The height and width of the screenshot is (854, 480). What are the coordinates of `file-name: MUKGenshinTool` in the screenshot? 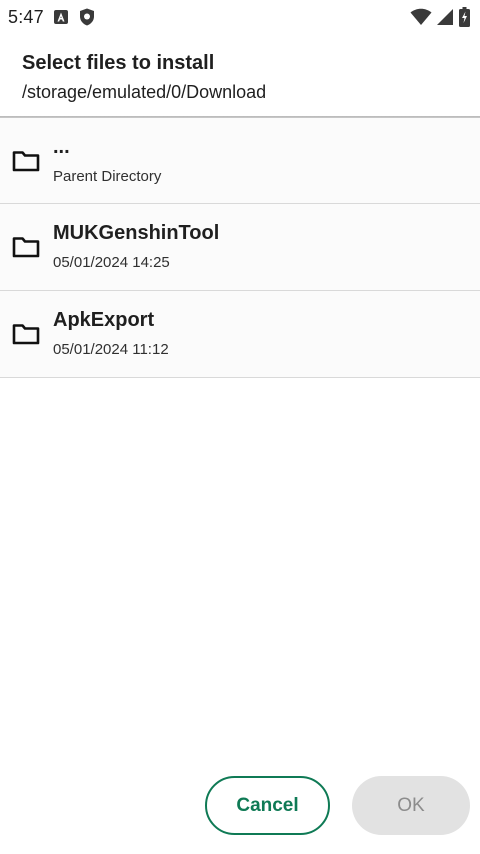 It's located at (136, 233).